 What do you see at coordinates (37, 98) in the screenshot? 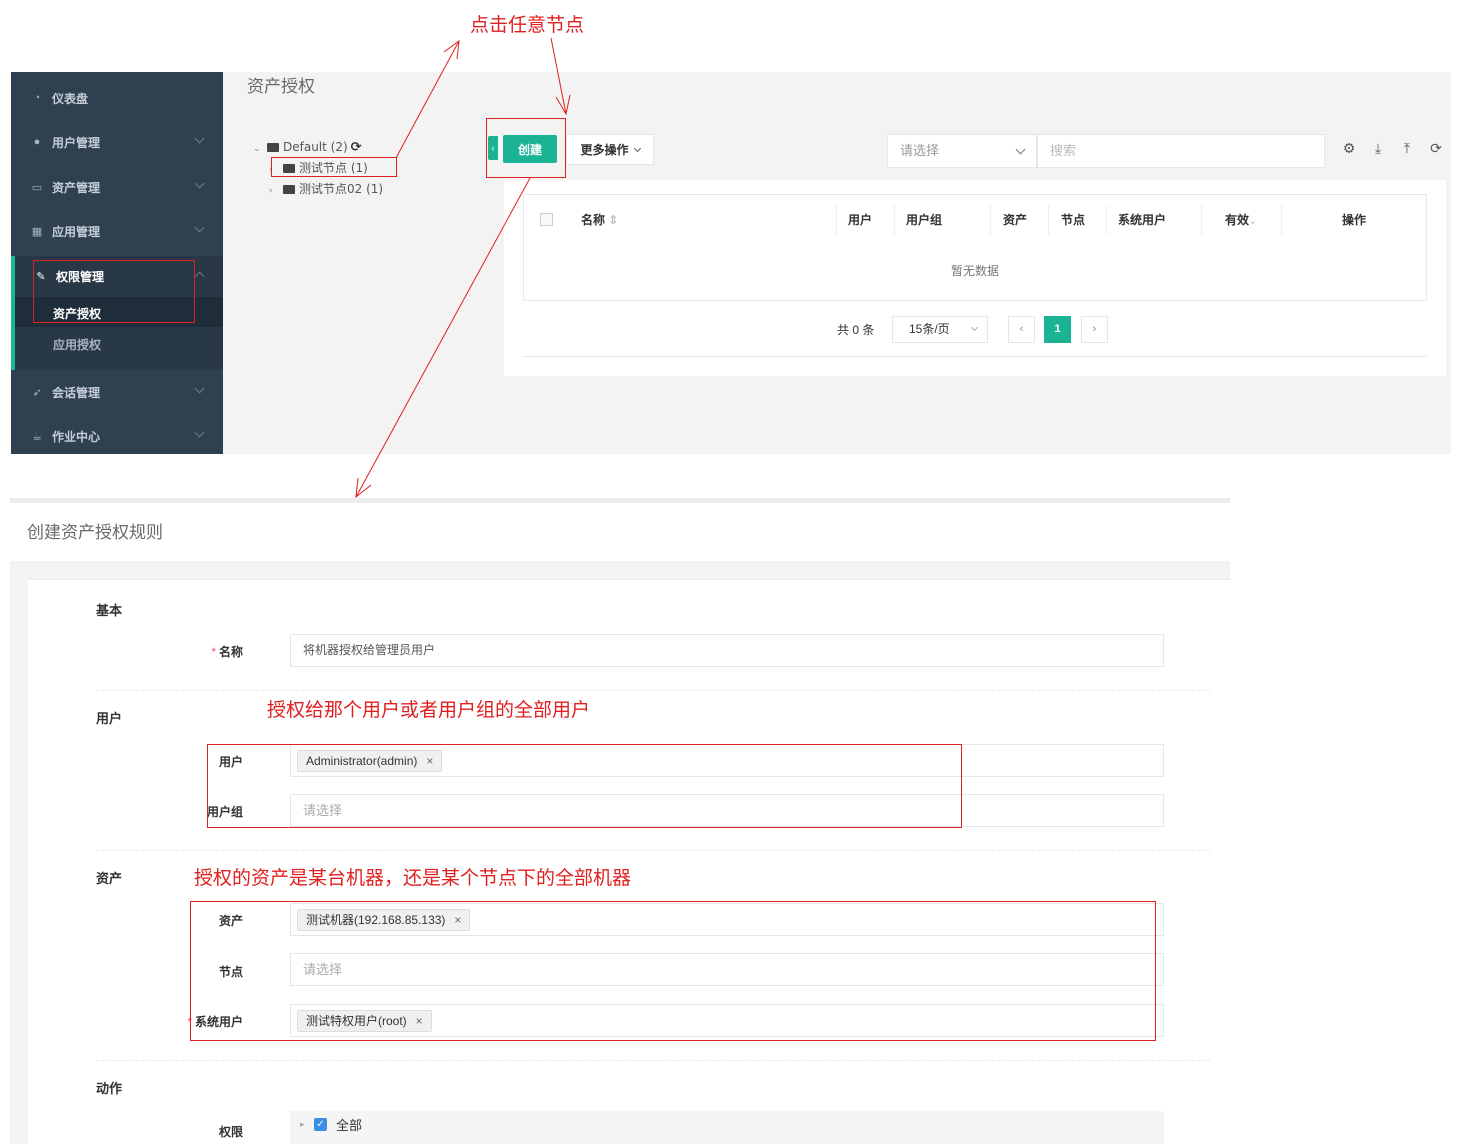
I see `dashboard-icon: ◔` at bounding box center [37, 98].